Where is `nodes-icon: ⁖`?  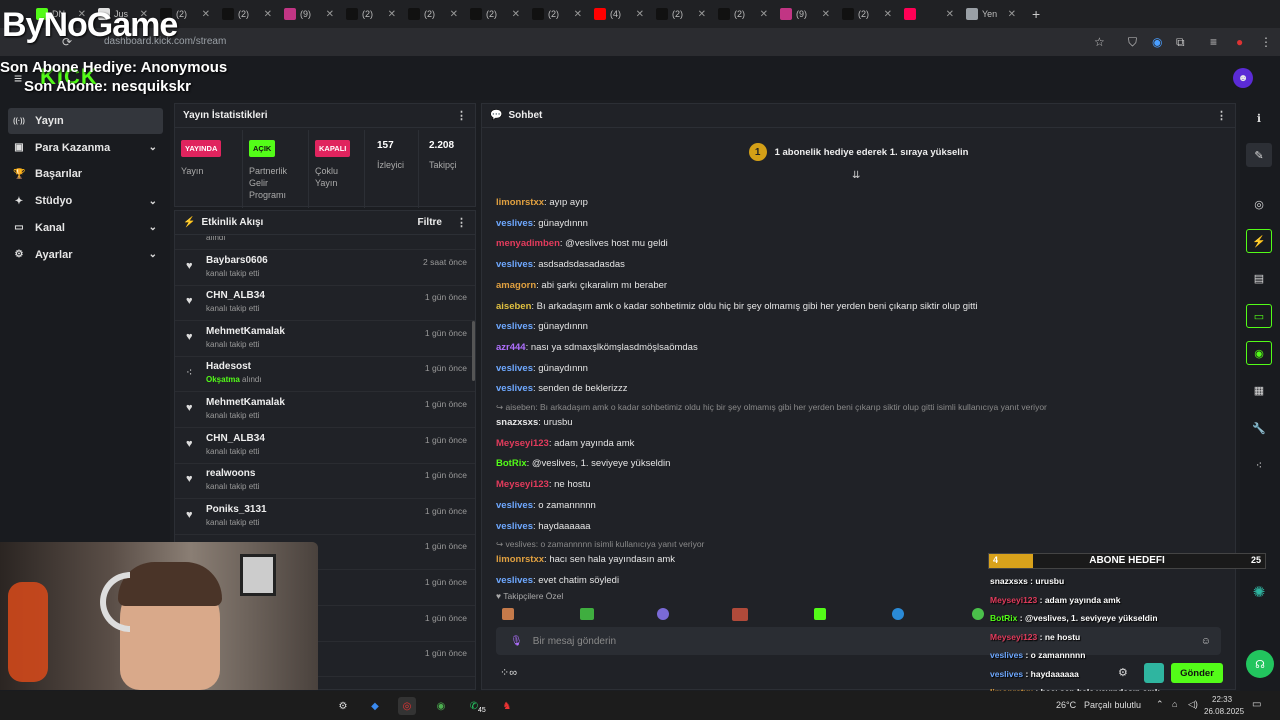 nodes-icon: ⁖ is located at coordinates (1259, 465).